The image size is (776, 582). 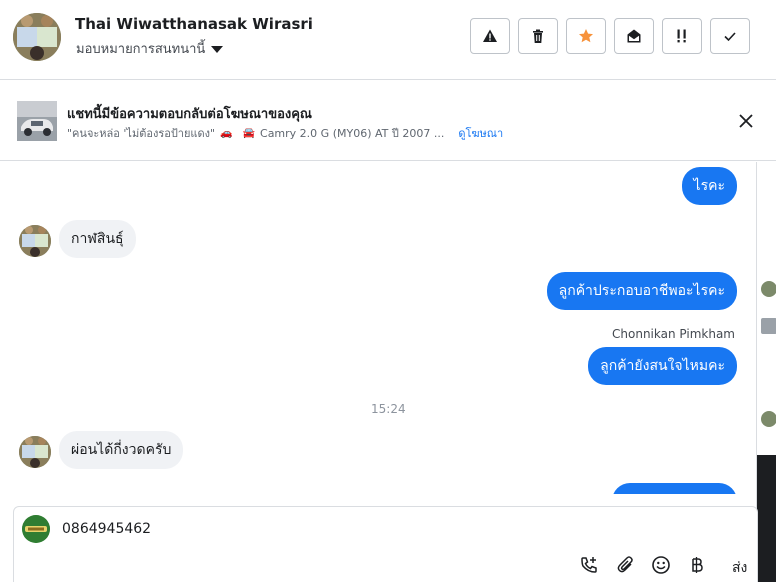 What do you see at coordinates (141, 49) in the screenshot?
I see `assign-label: มอบหมายการสนทนานี้` at bounding box center [141, 49].